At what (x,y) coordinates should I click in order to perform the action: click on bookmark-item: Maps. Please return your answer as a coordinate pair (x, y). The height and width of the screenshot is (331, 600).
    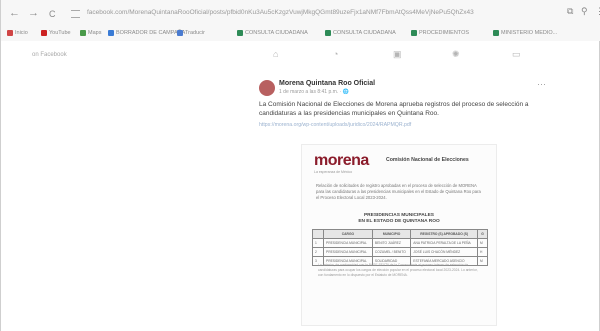
    Looking at the image, I should click on (90, 33).